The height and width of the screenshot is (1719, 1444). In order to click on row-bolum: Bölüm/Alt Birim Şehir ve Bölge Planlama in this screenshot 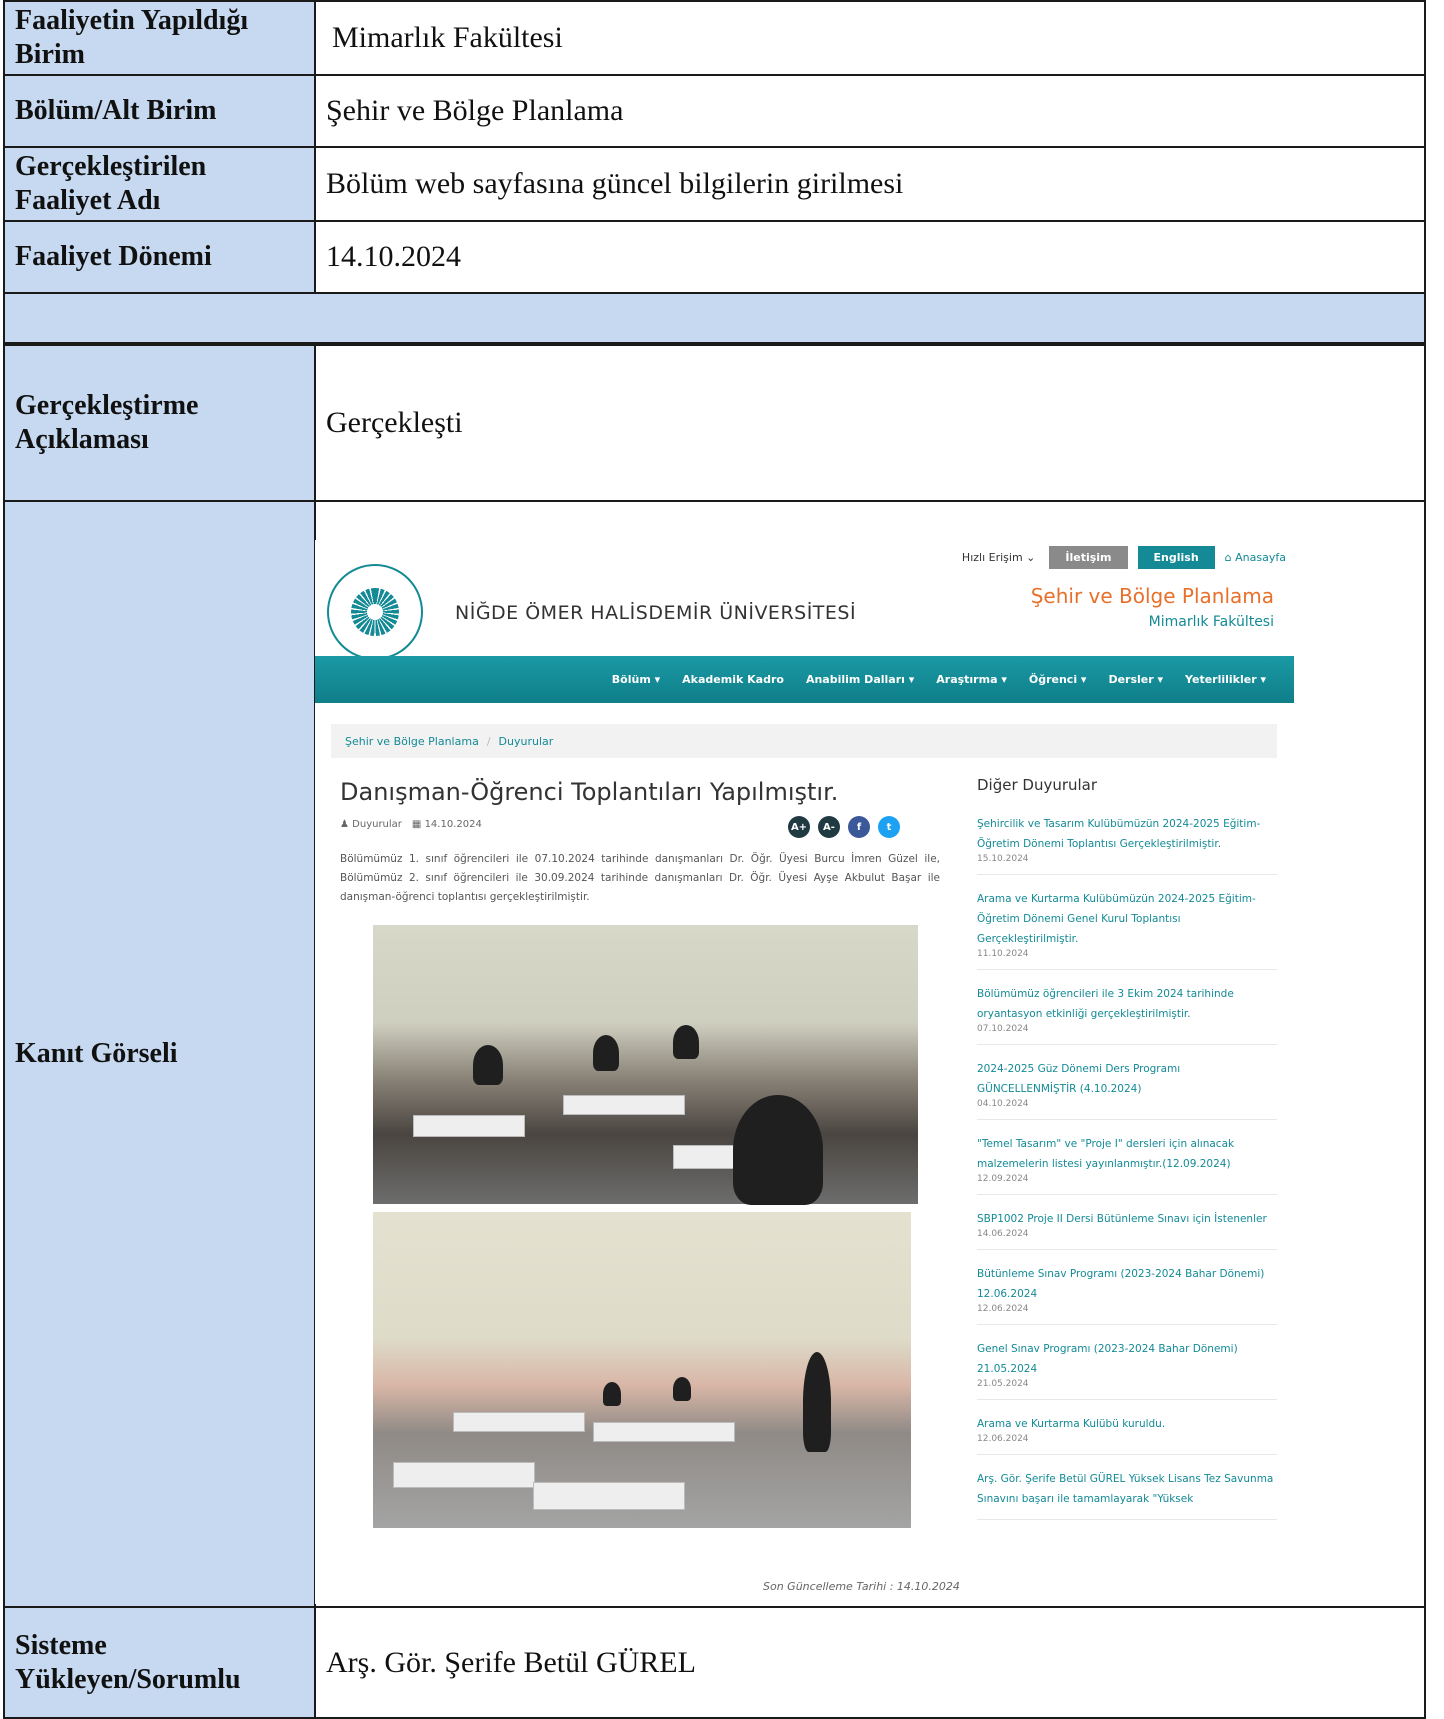, I will do `click(714, 112)`.